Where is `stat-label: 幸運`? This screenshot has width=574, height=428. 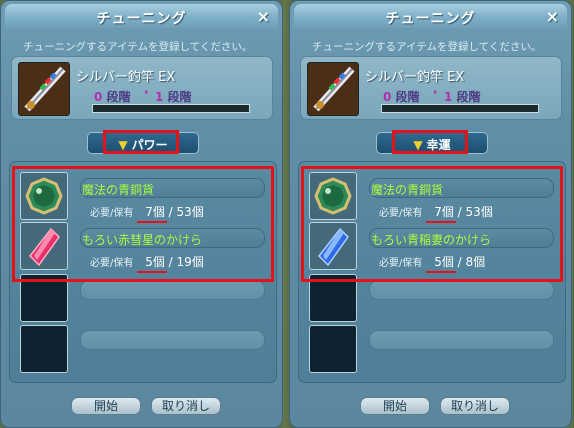
stat-label: 幸運 is located at coordinates (438, 145).